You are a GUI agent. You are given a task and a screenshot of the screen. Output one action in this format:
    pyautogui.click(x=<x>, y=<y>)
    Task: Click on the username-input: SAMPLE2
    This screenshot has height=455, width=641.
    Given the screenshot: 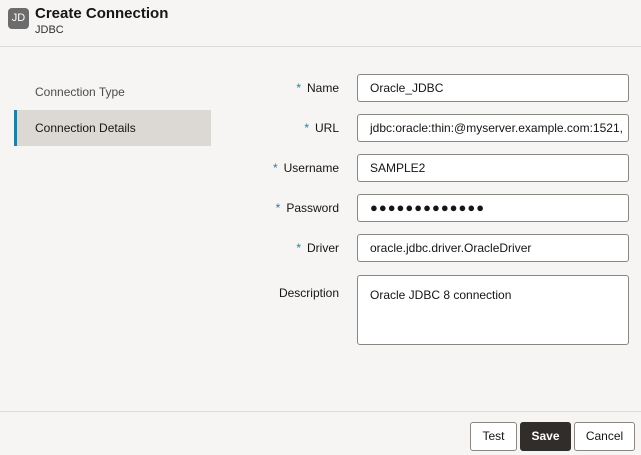 What is the action you would take?
    pyautogui.click(x=493, y=168)
    